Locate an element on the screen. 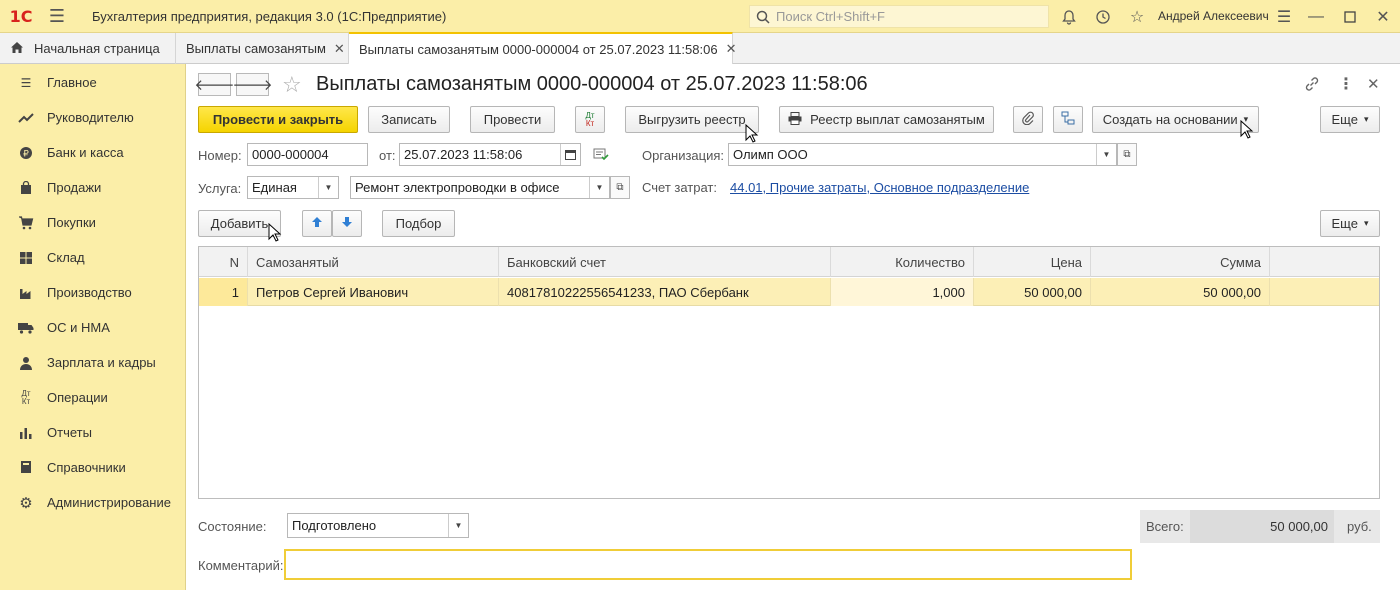 This screenshot has width=1400, height=590. close-window-icon: ✕ is located at coordinates (1383, 17).